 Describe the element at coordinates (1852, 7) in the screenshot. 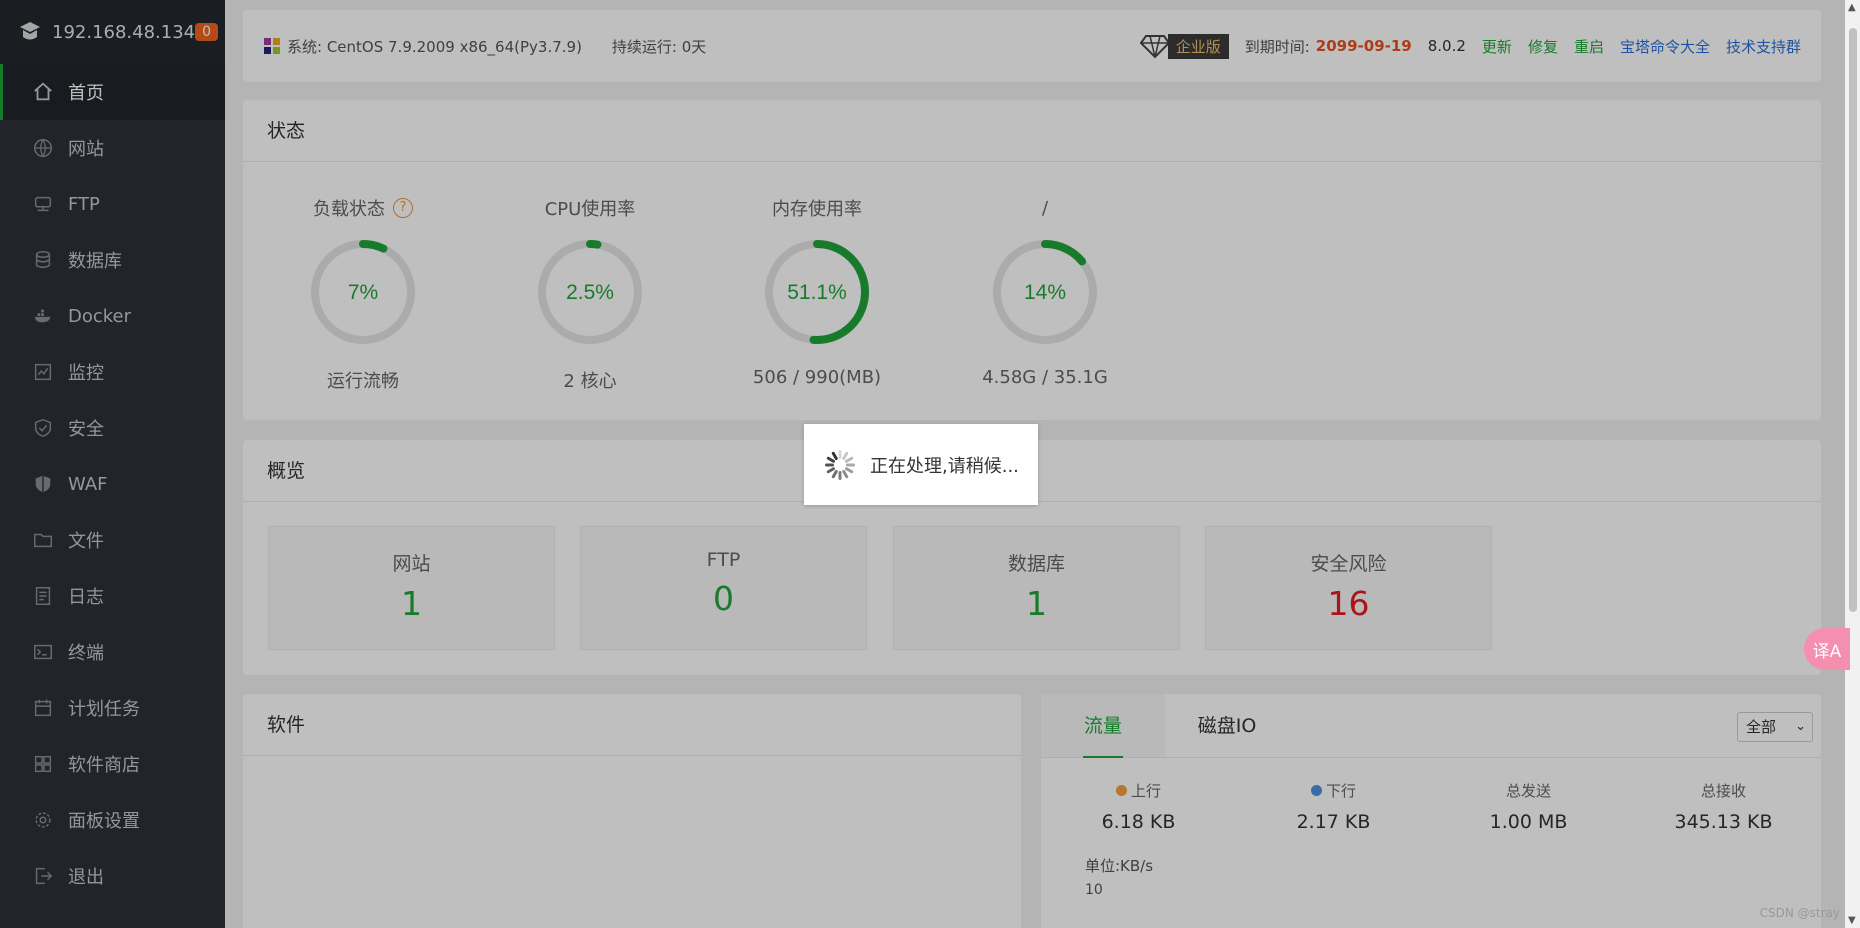

I see `scroll-up-icon: ▲` at that location.